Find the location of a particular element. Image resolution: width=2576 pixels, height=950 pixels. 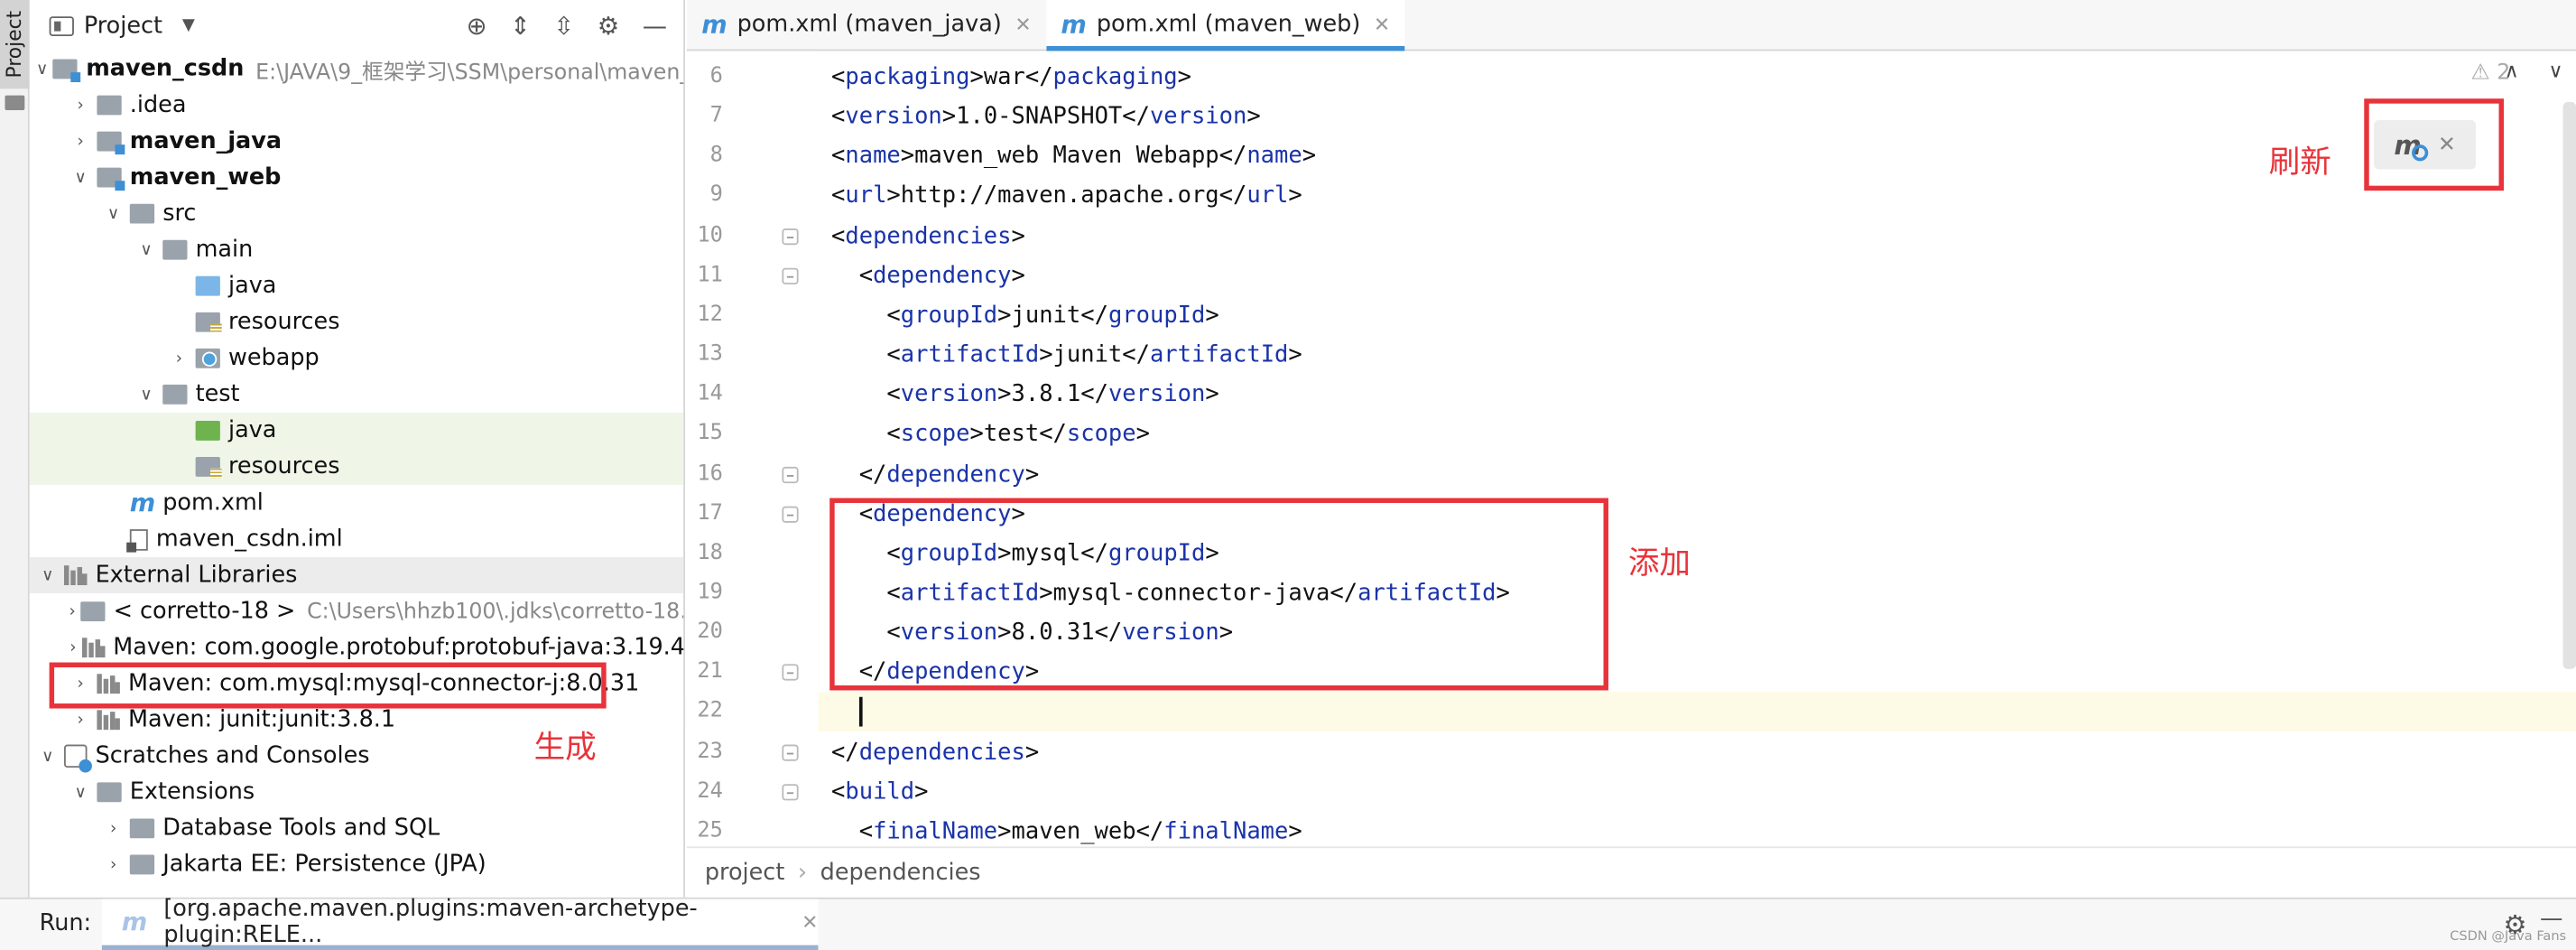

collapse-all-icon: ⇳ is located at coordinates (563, 26).